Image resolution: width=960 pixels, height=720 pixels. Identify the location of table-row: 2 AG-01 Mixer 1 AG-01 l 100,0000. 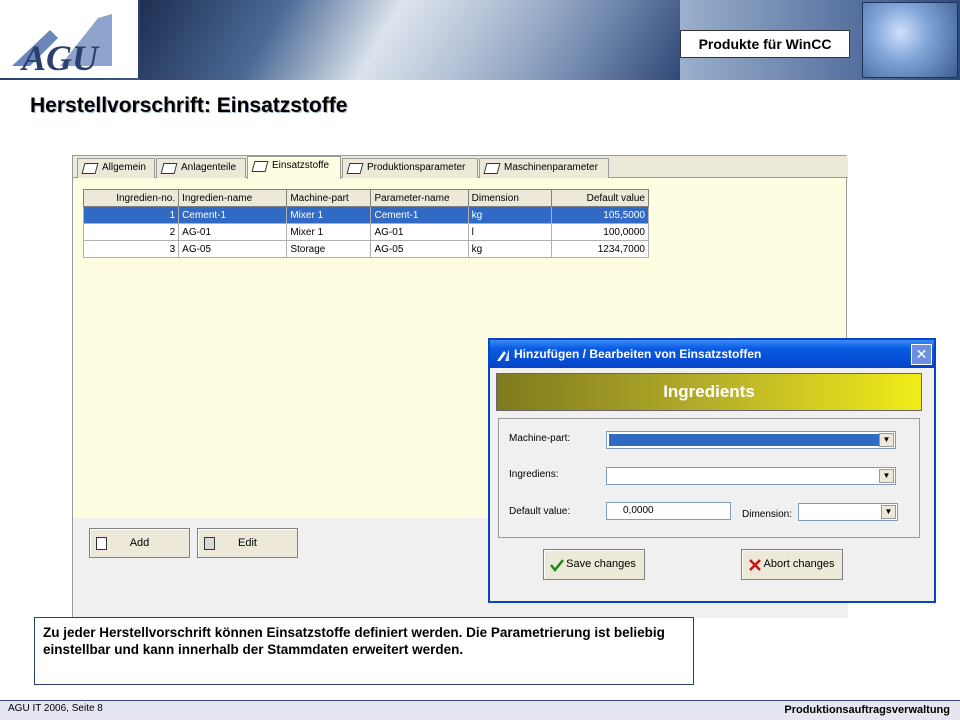
(366, 232).